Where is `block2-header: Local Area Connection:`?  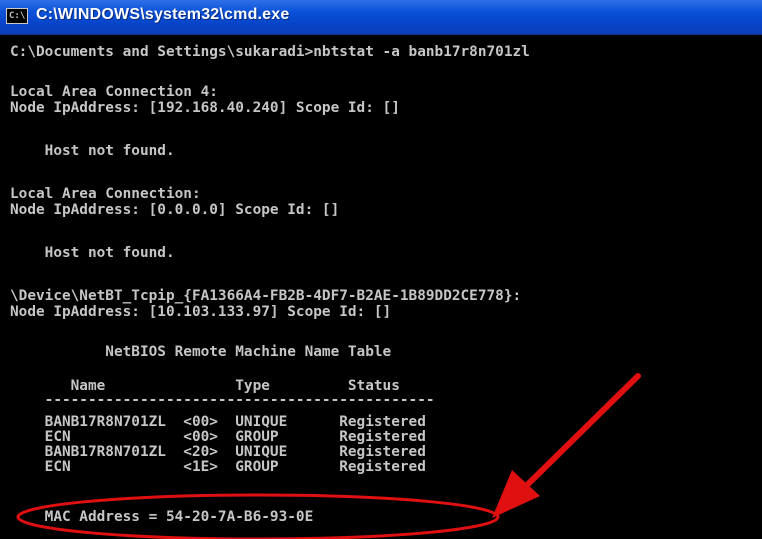 block2-header: Local Area Connection: is located at coordinates (105, 194).